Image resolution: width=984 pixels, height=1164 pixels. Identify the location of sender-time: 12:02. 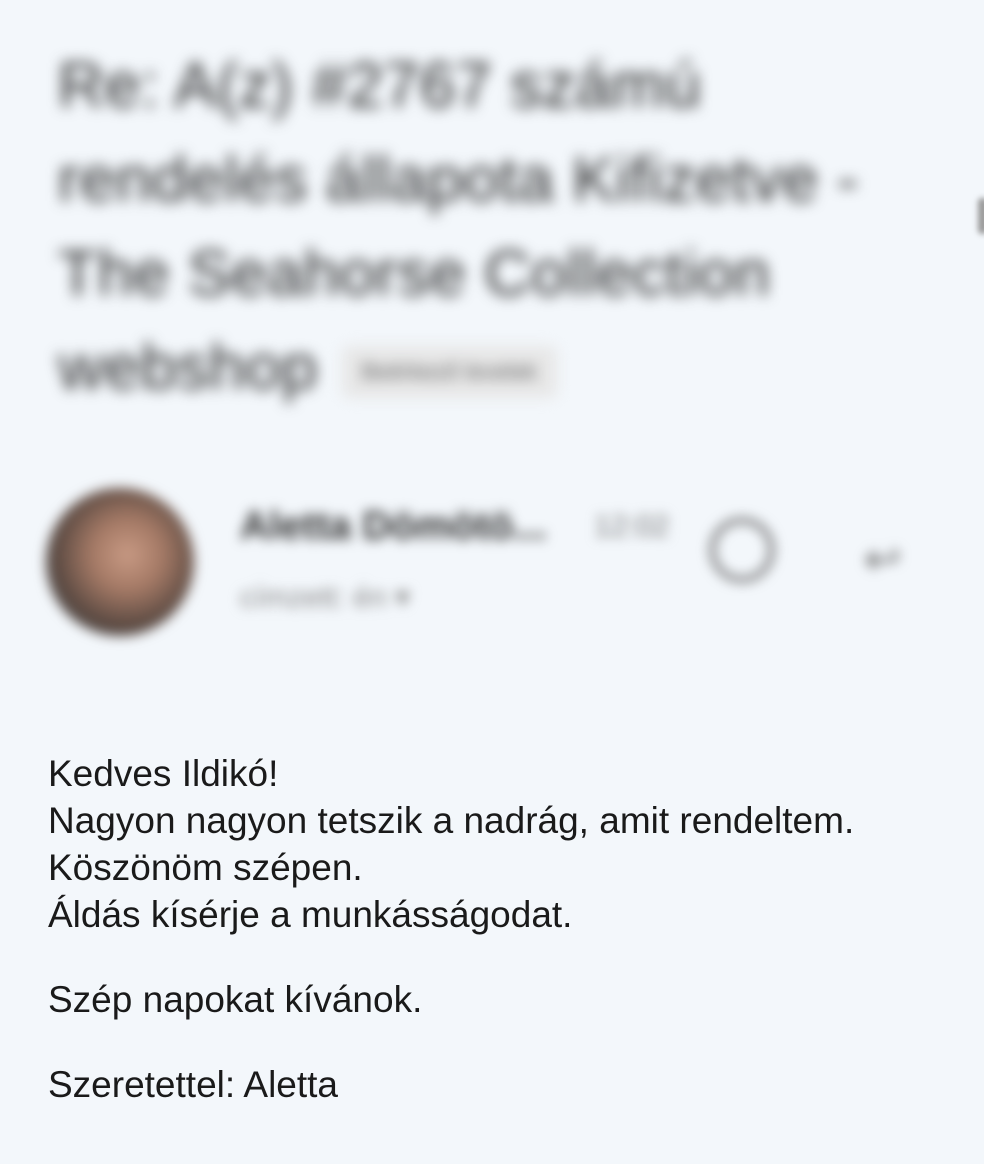
(632, 526).